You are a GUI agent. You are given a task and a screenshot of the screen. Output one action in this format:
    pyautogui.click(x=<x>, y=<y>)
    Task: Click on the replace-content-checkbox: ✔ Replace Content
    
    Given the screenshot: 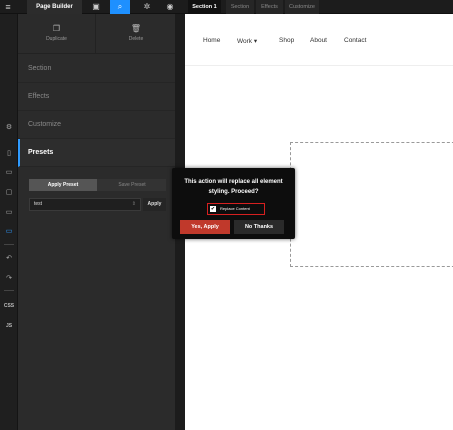 What is the action you would take?
    pyautogui.click(x=236, y=209)
    